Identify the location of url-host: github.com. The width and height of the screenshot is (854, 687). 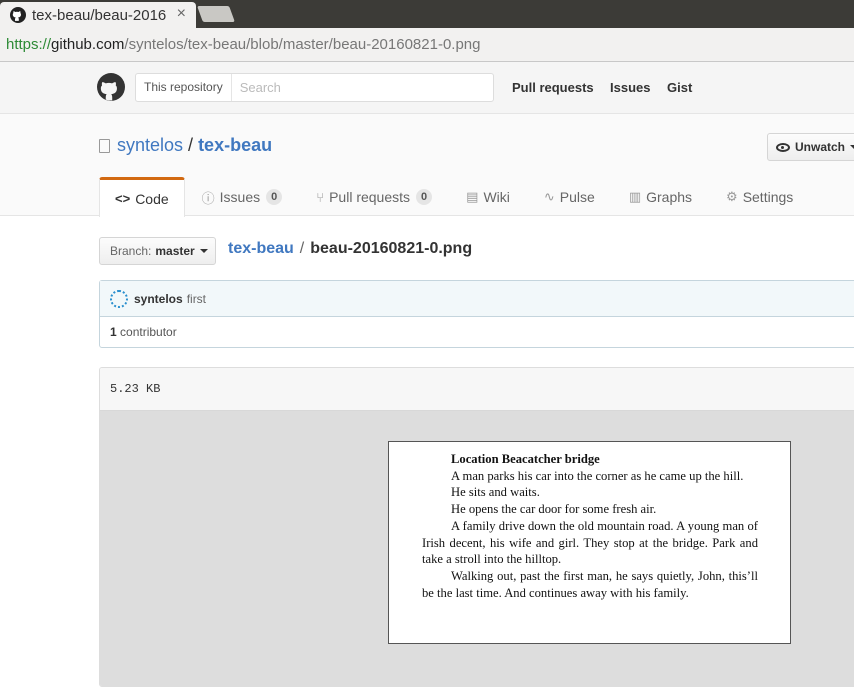
(88, 44).